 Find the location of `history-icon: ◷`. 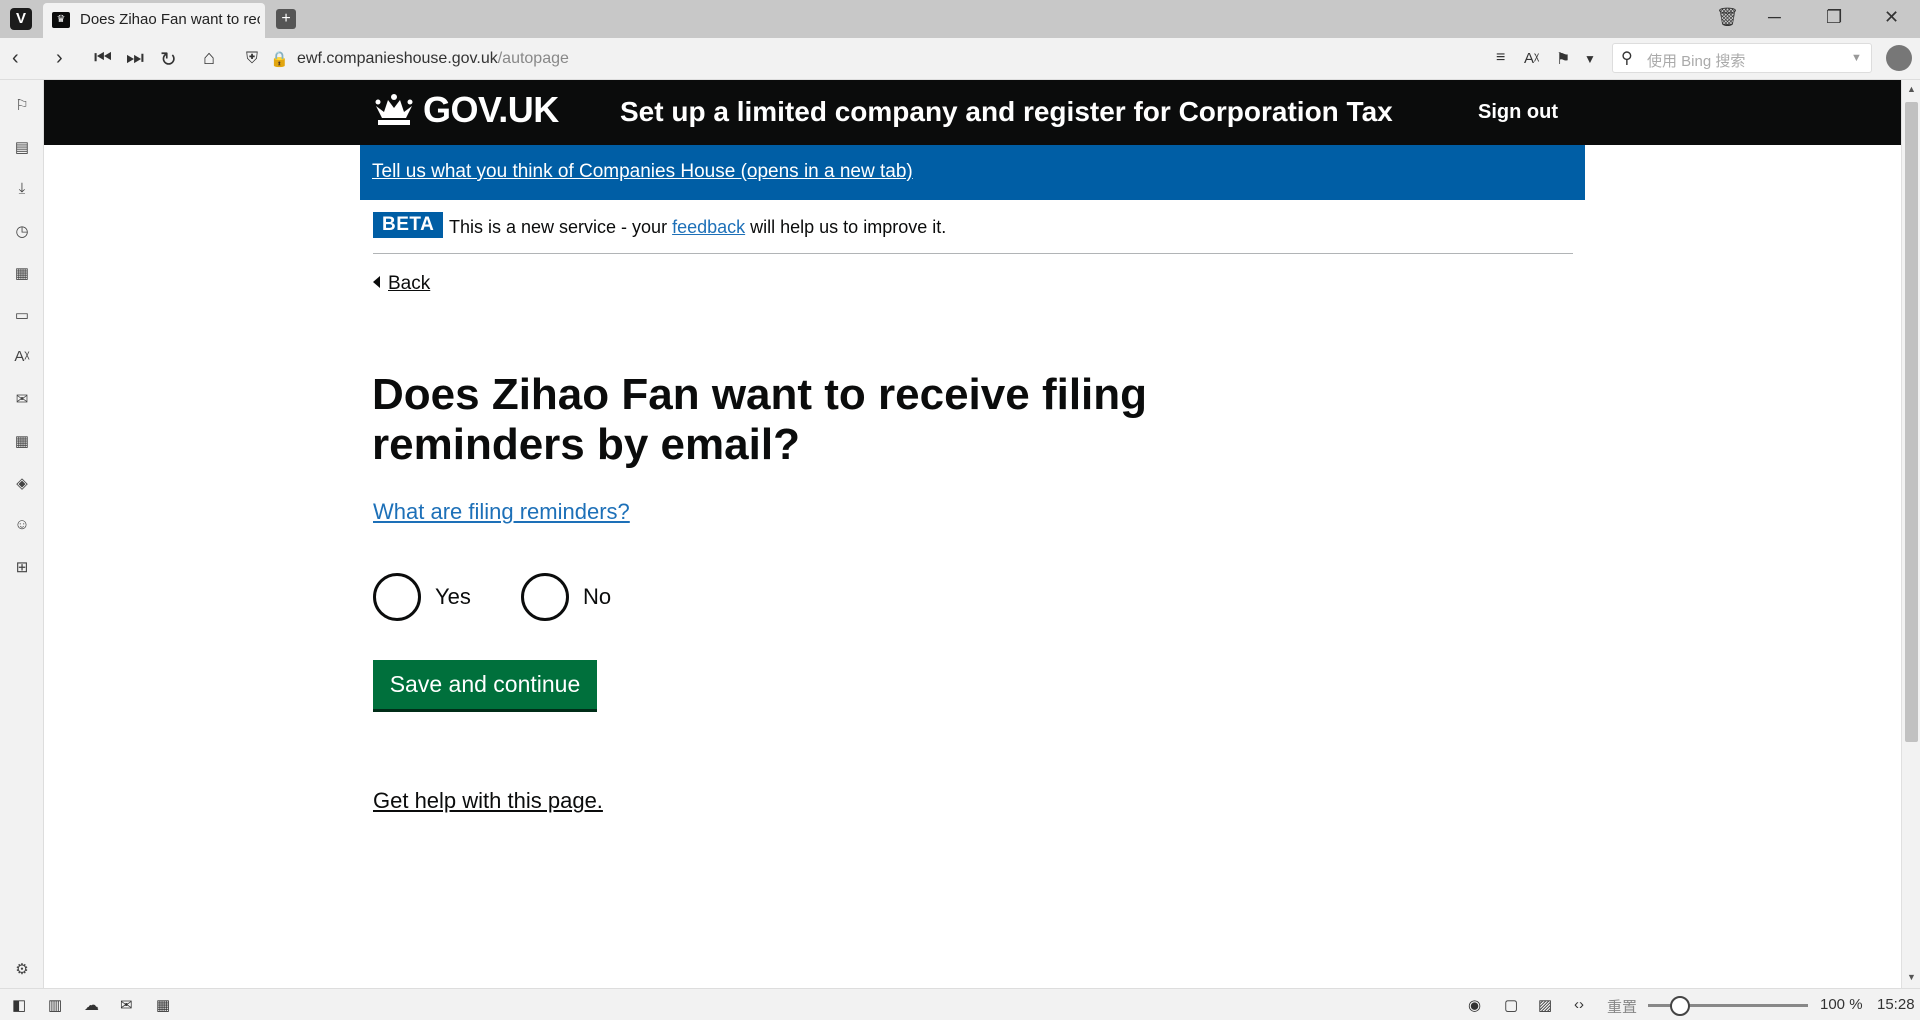

history-icon: ◷ is located at coordinates (22, 231).